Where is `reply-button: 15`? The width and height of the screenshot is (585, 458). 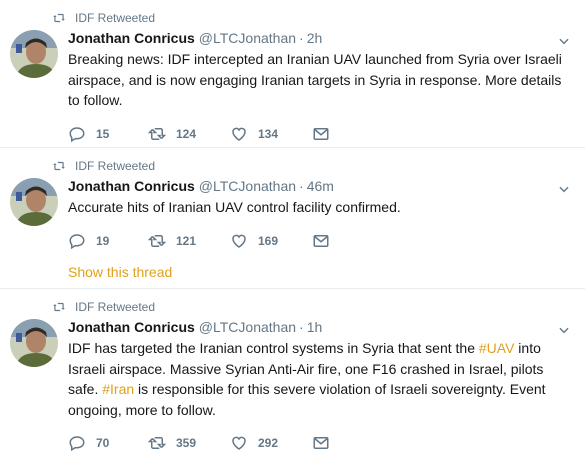
reply-button: 15 is located at coordinates (108, 134).